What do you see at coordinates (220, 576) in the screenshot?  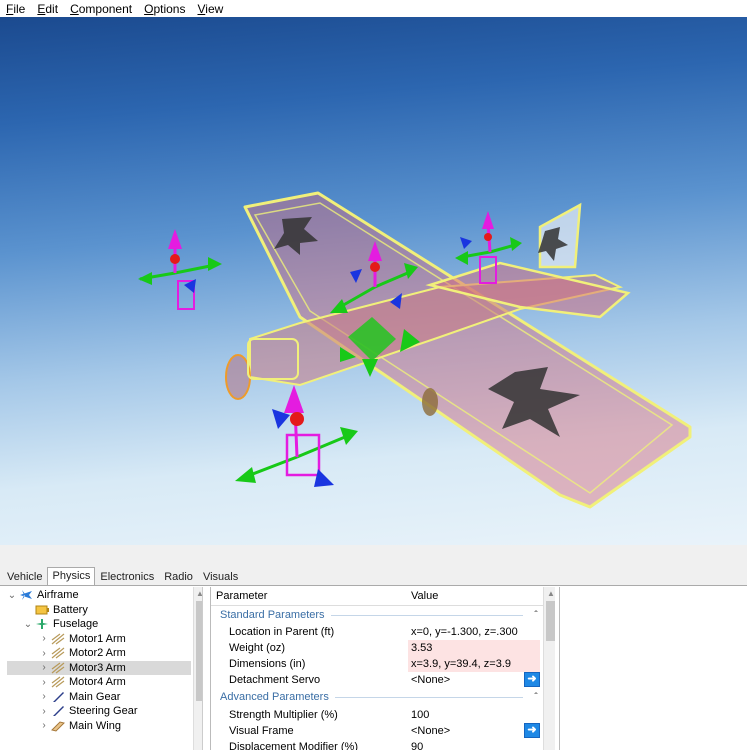 I see `tab-visuals: Visuals` at bounding box center [220, 576].